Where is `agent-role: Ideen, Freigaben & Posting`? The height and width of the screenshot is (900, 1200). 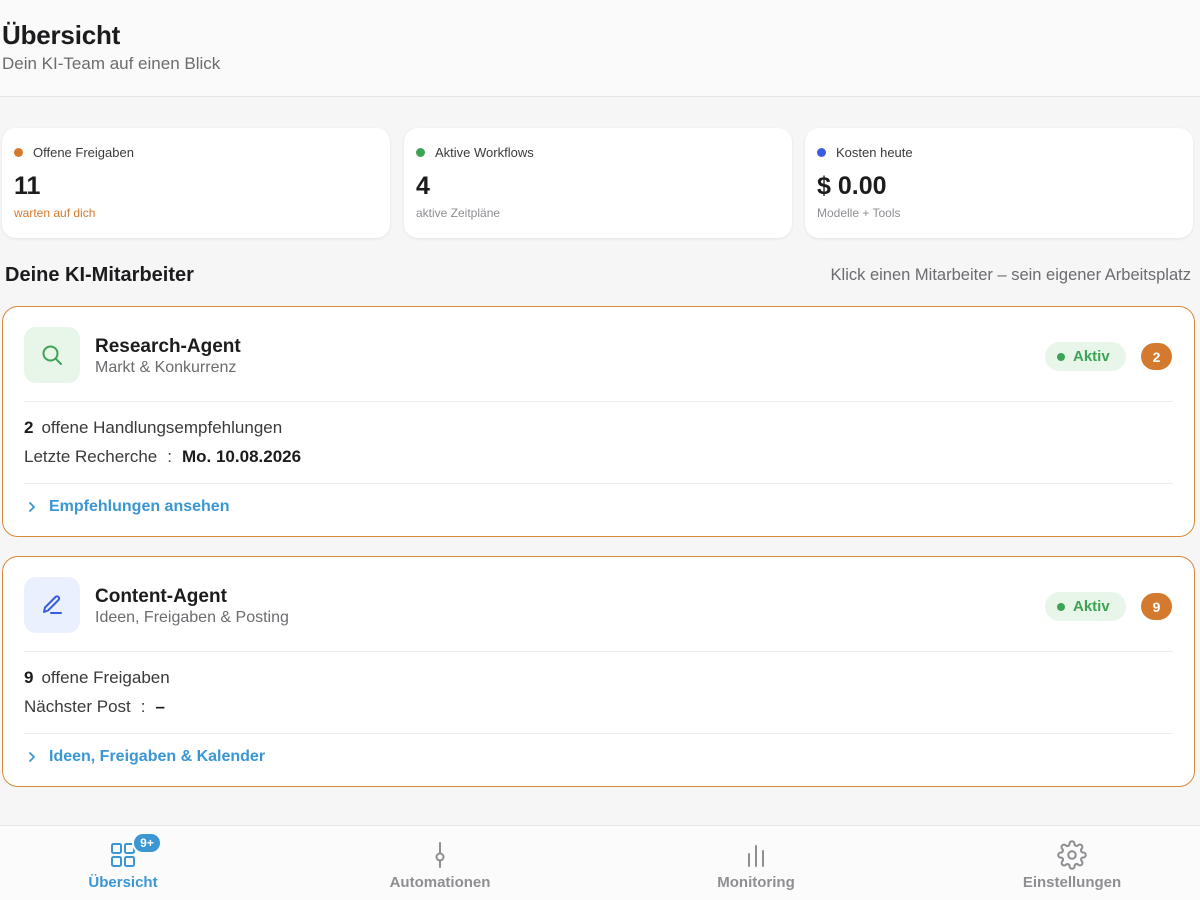
agent-role: Ideen, Freigaben & Posting is located at coordinates (192, 617).